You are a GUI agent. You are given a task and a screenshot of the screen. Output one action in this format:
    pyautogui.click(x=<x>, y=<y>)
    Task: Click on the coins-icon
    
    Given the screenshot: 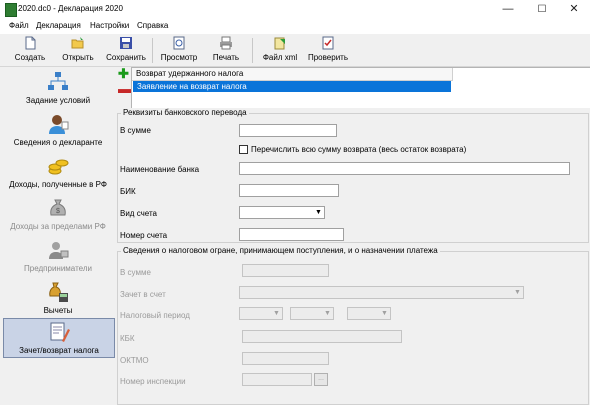 What is the action you would take?
    pyautogui.click(x=58, y=167)
    